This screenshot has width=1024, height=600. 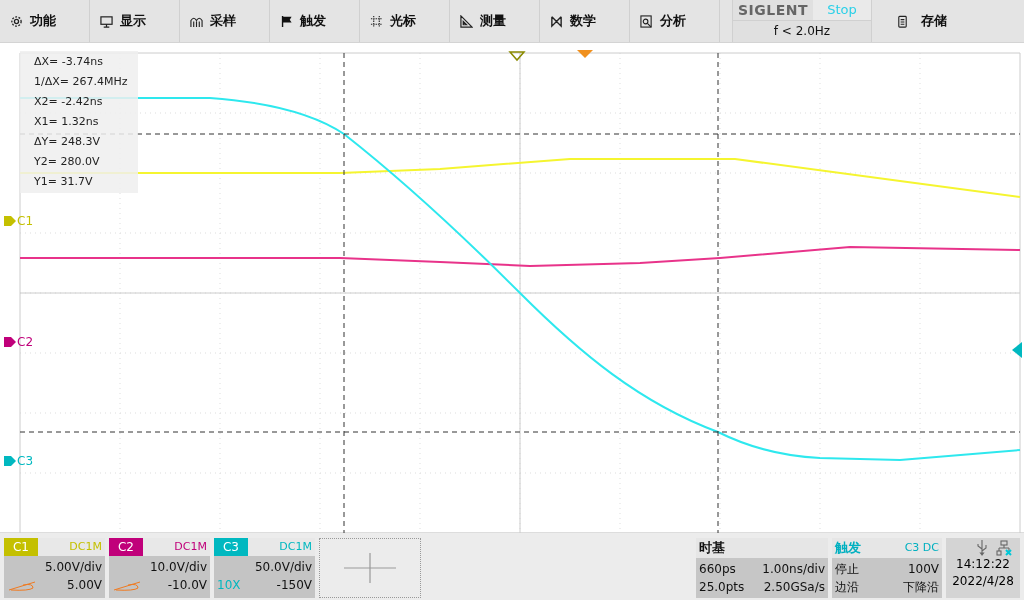 I want to click on menu-button: 光标, so click(x=405, y=21).